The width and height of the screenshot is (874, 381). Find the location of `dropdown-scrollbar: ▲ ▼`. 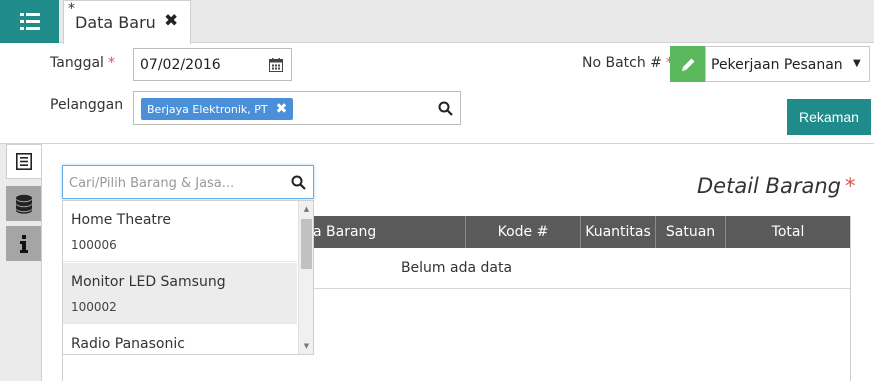

dropdown-scrollbar: ▲ ▼ is located at coordinates (305, 277).